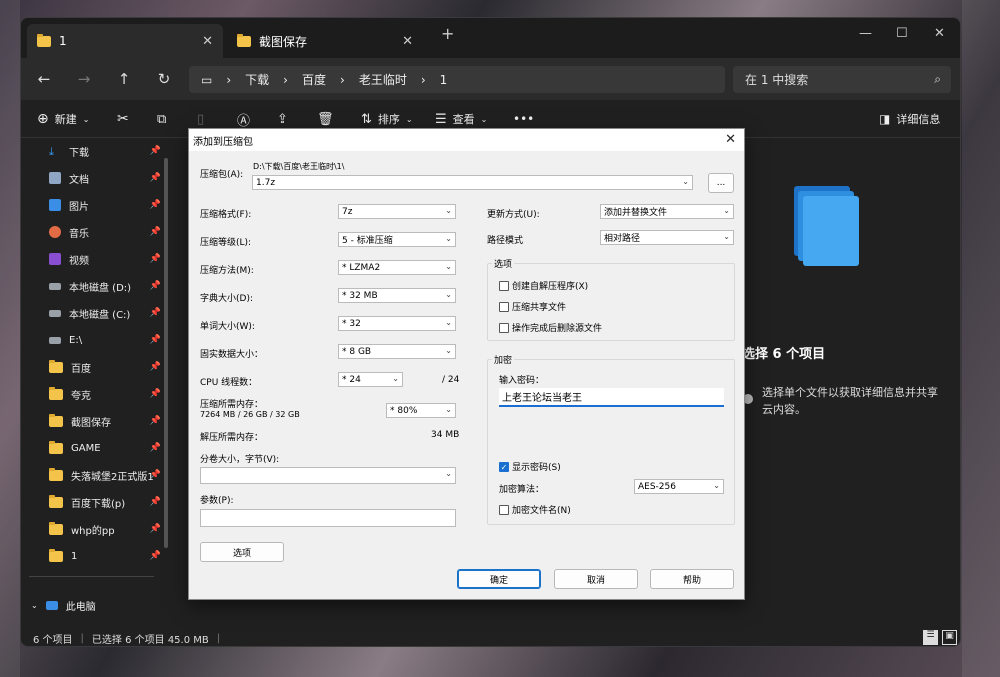  Describe the element at coordinates (105, 421) in the screenshot. I see `sidebar-item-screenshots: 截图保存 📌` at that location.